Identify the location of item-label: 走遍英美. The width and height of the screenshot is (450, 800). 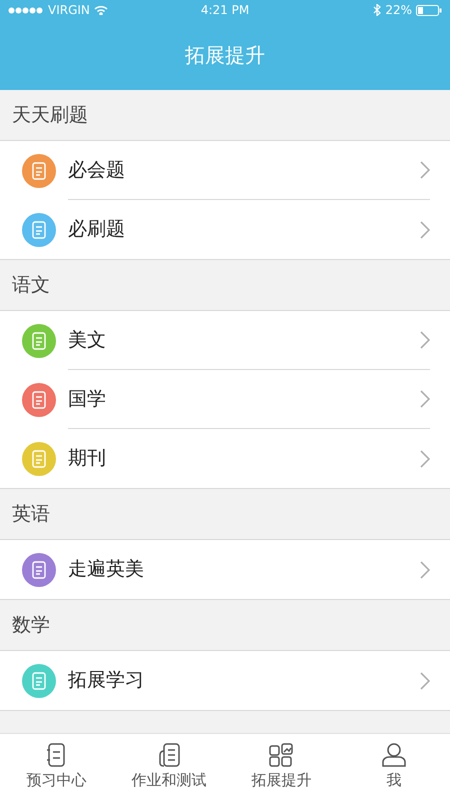
(106, 569).